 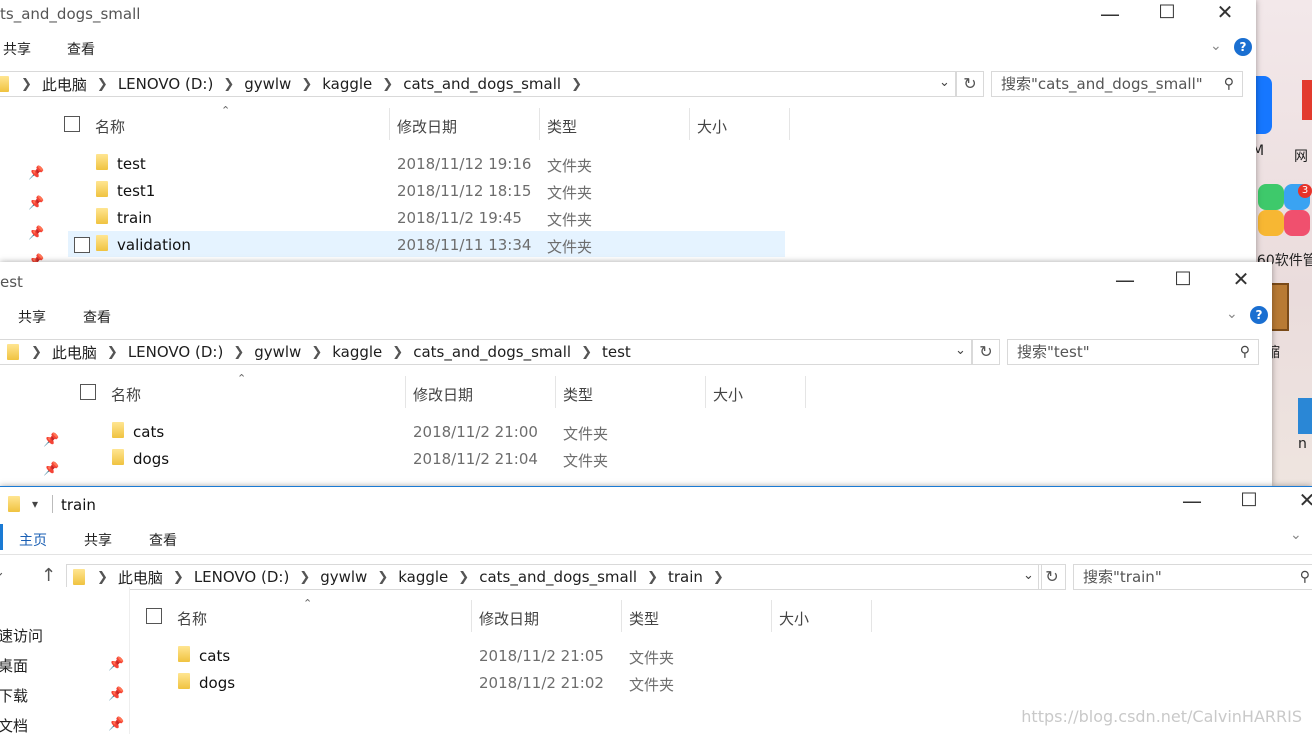 What do you see at coordinates (48, 575) in the screenshot?
I see `up-arrow-icon: ↑` at bounding box center [48, 575].